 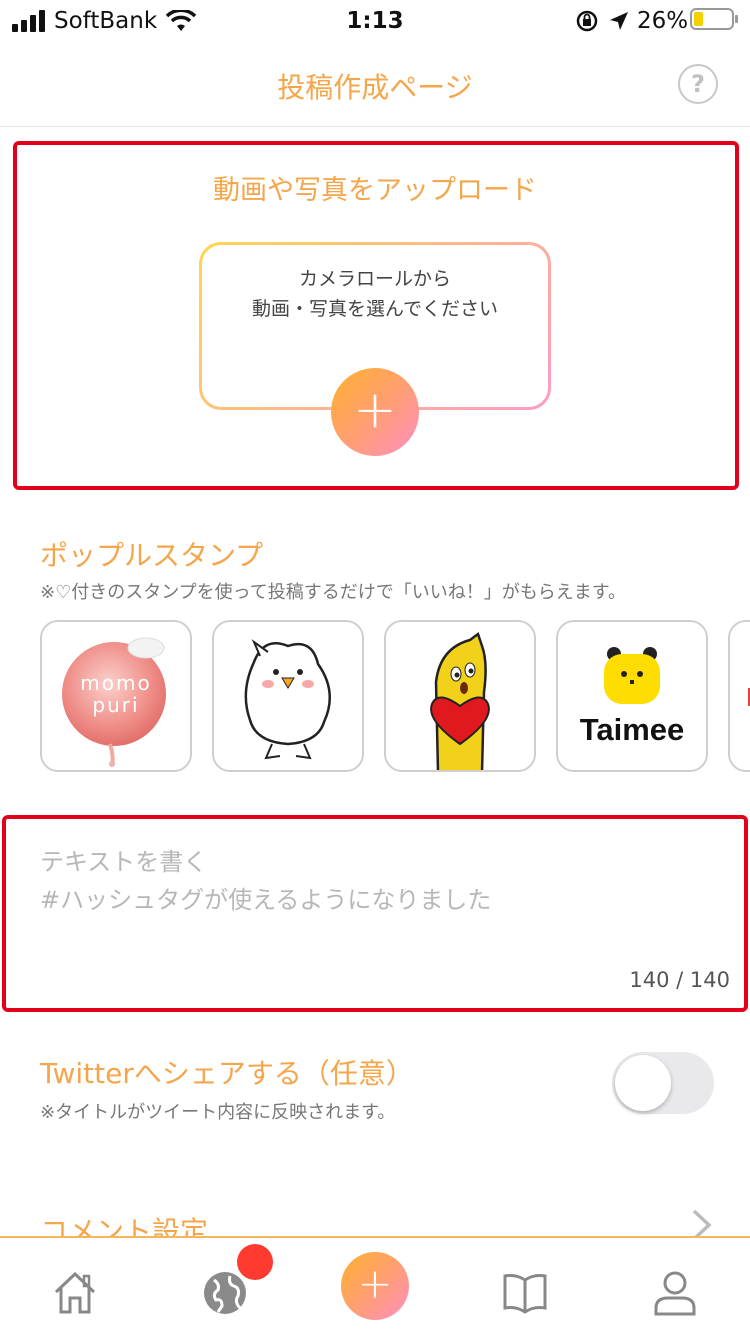 I want to click on tab-bar: +, so click(x=375, y=1286).